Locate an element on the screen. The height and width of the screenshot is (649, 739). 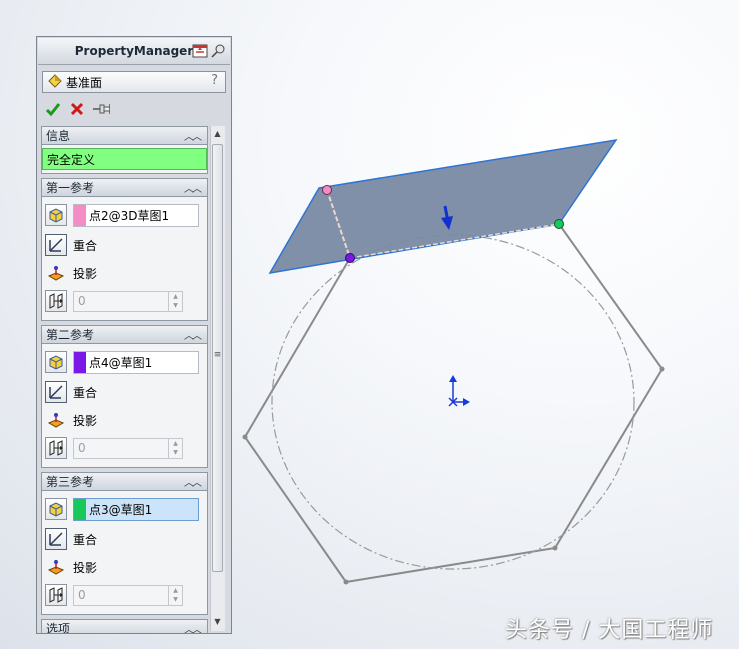
keep-visible-button is located at coordinates (101, 109).